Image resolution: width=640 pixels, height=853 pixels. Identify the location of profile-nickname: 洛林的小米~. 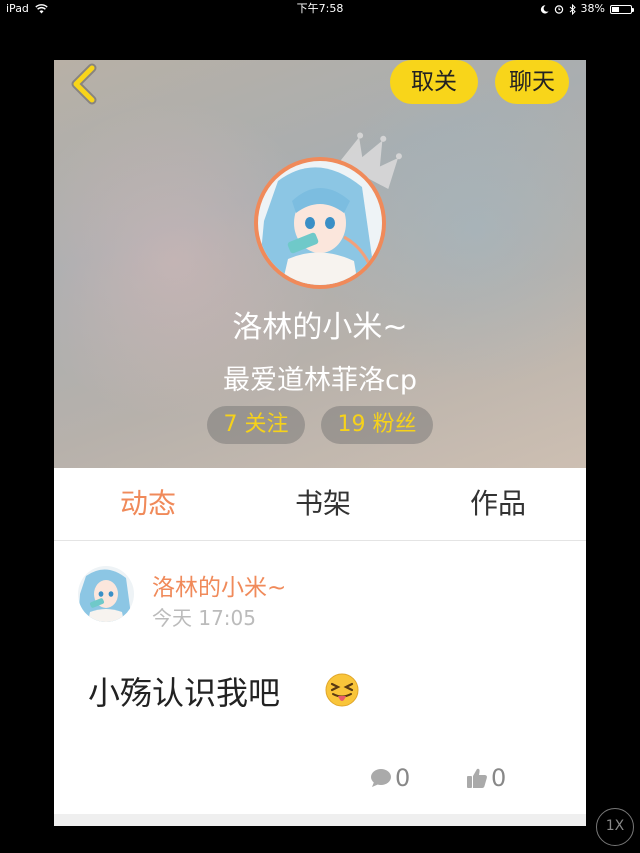
(320, 327).